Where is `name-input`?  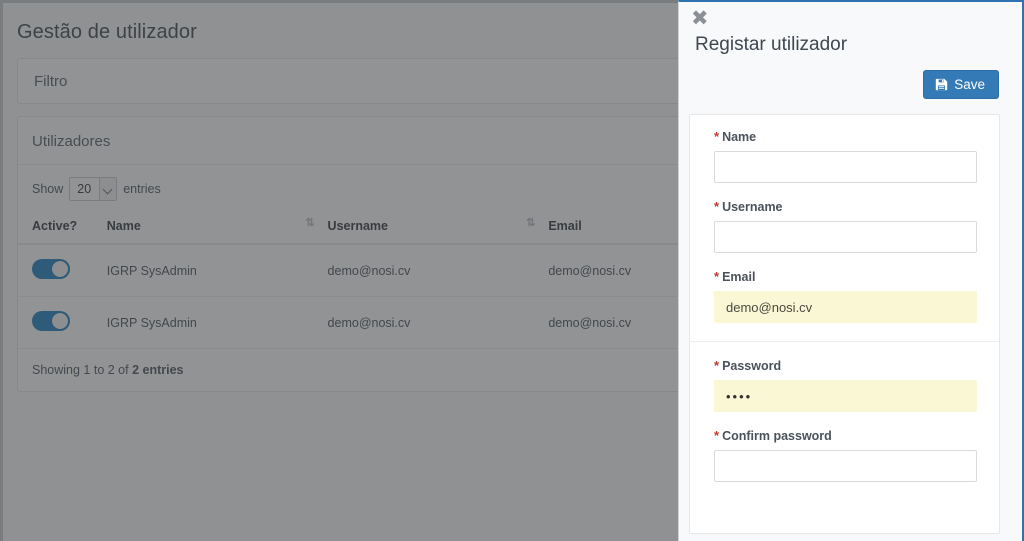
name-input is located at coordinates (845, 167).